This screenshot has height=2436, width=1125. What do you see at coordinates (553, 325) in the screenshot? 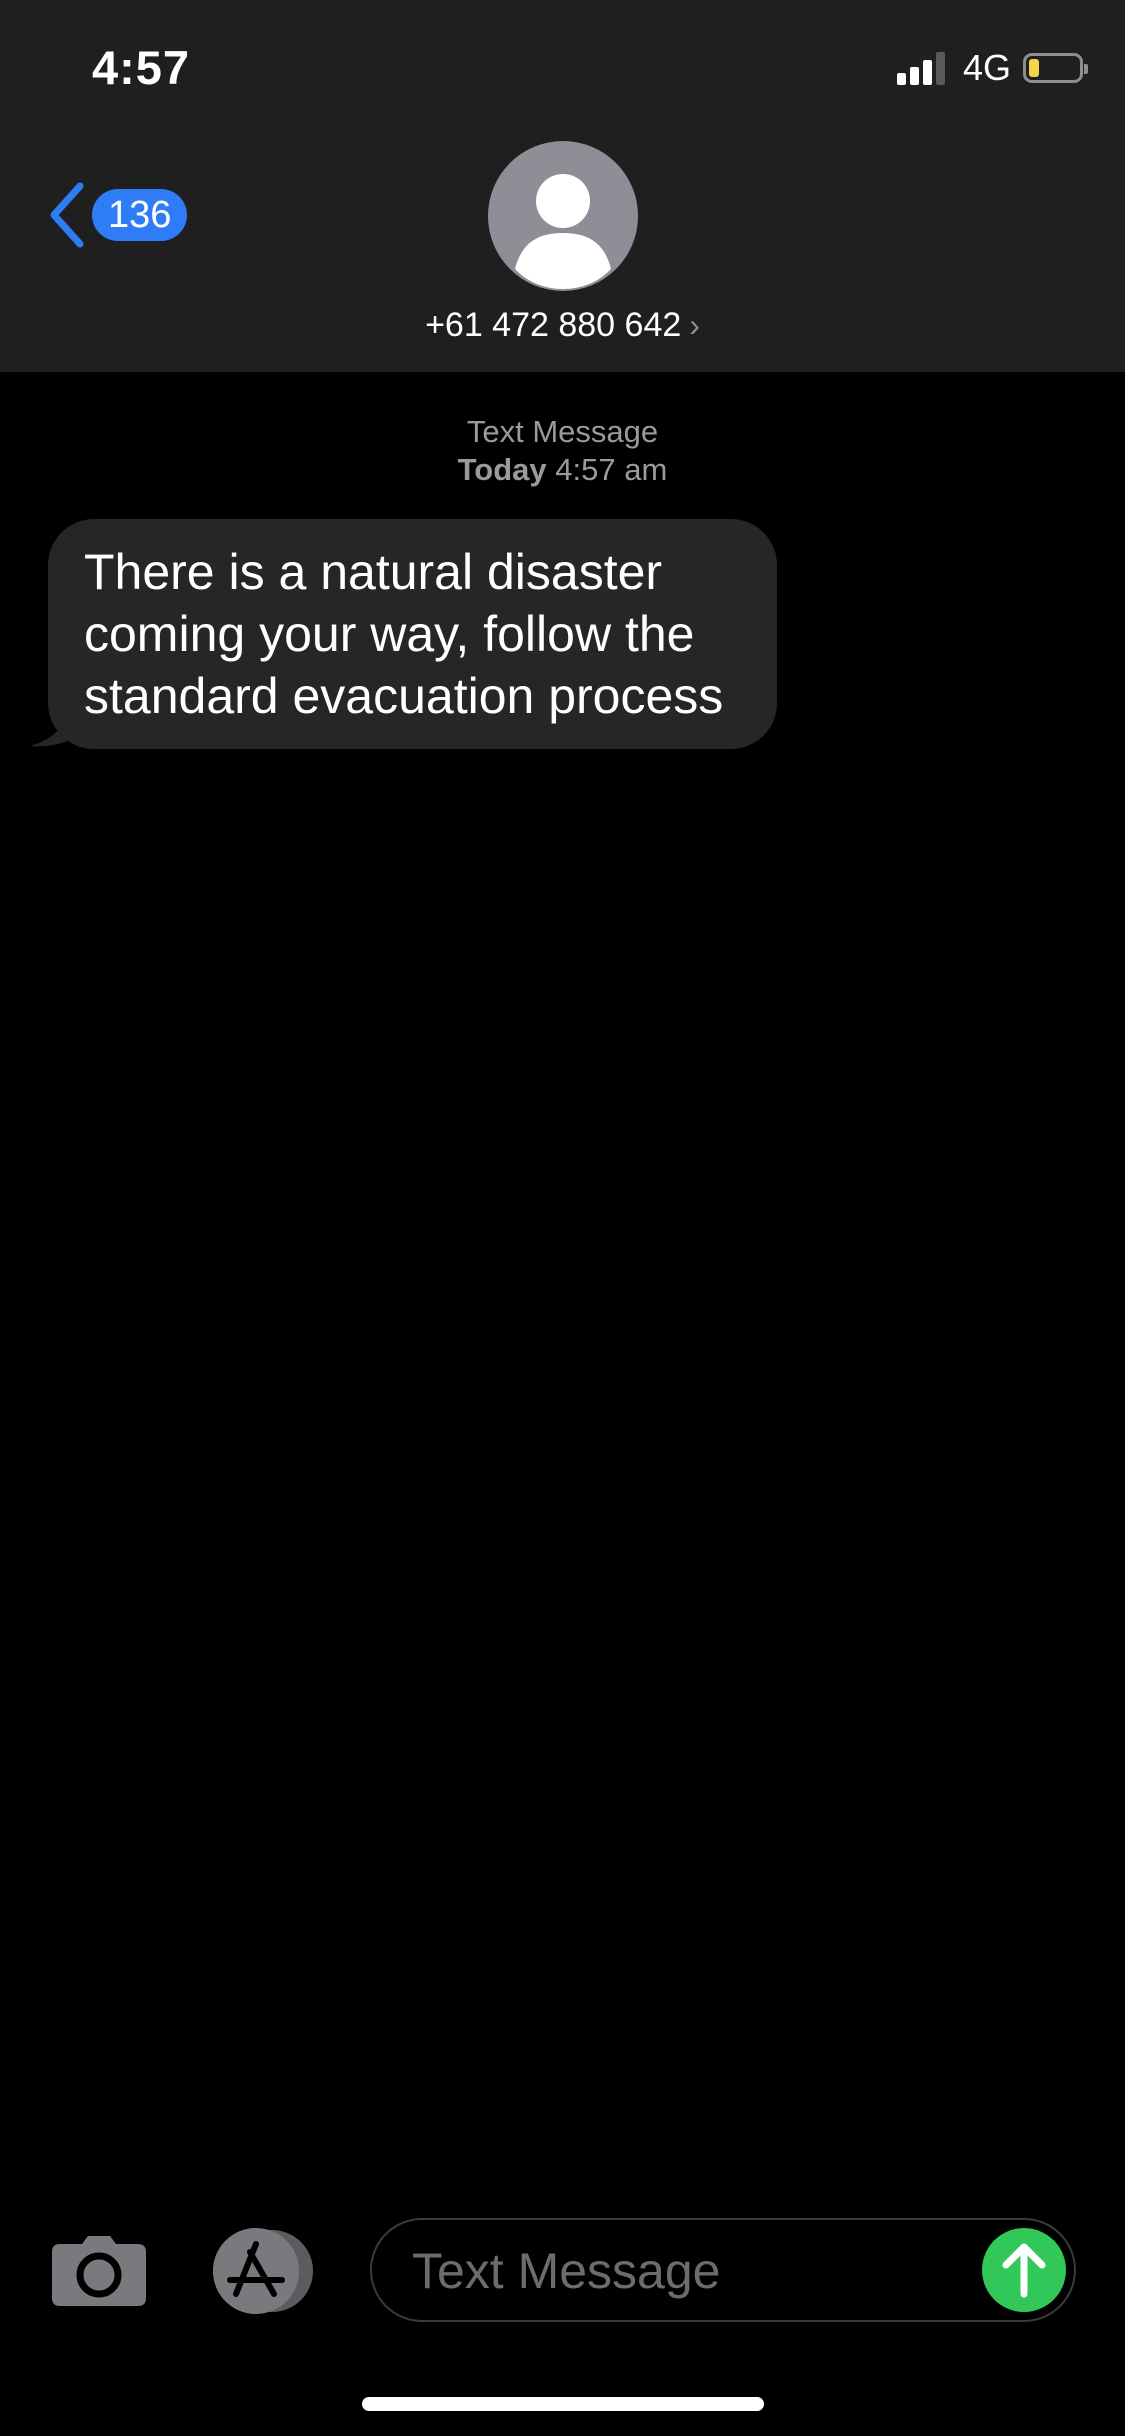
I see `contact-phone-number: +61 472 880 642` at bounding box center [553, 325].